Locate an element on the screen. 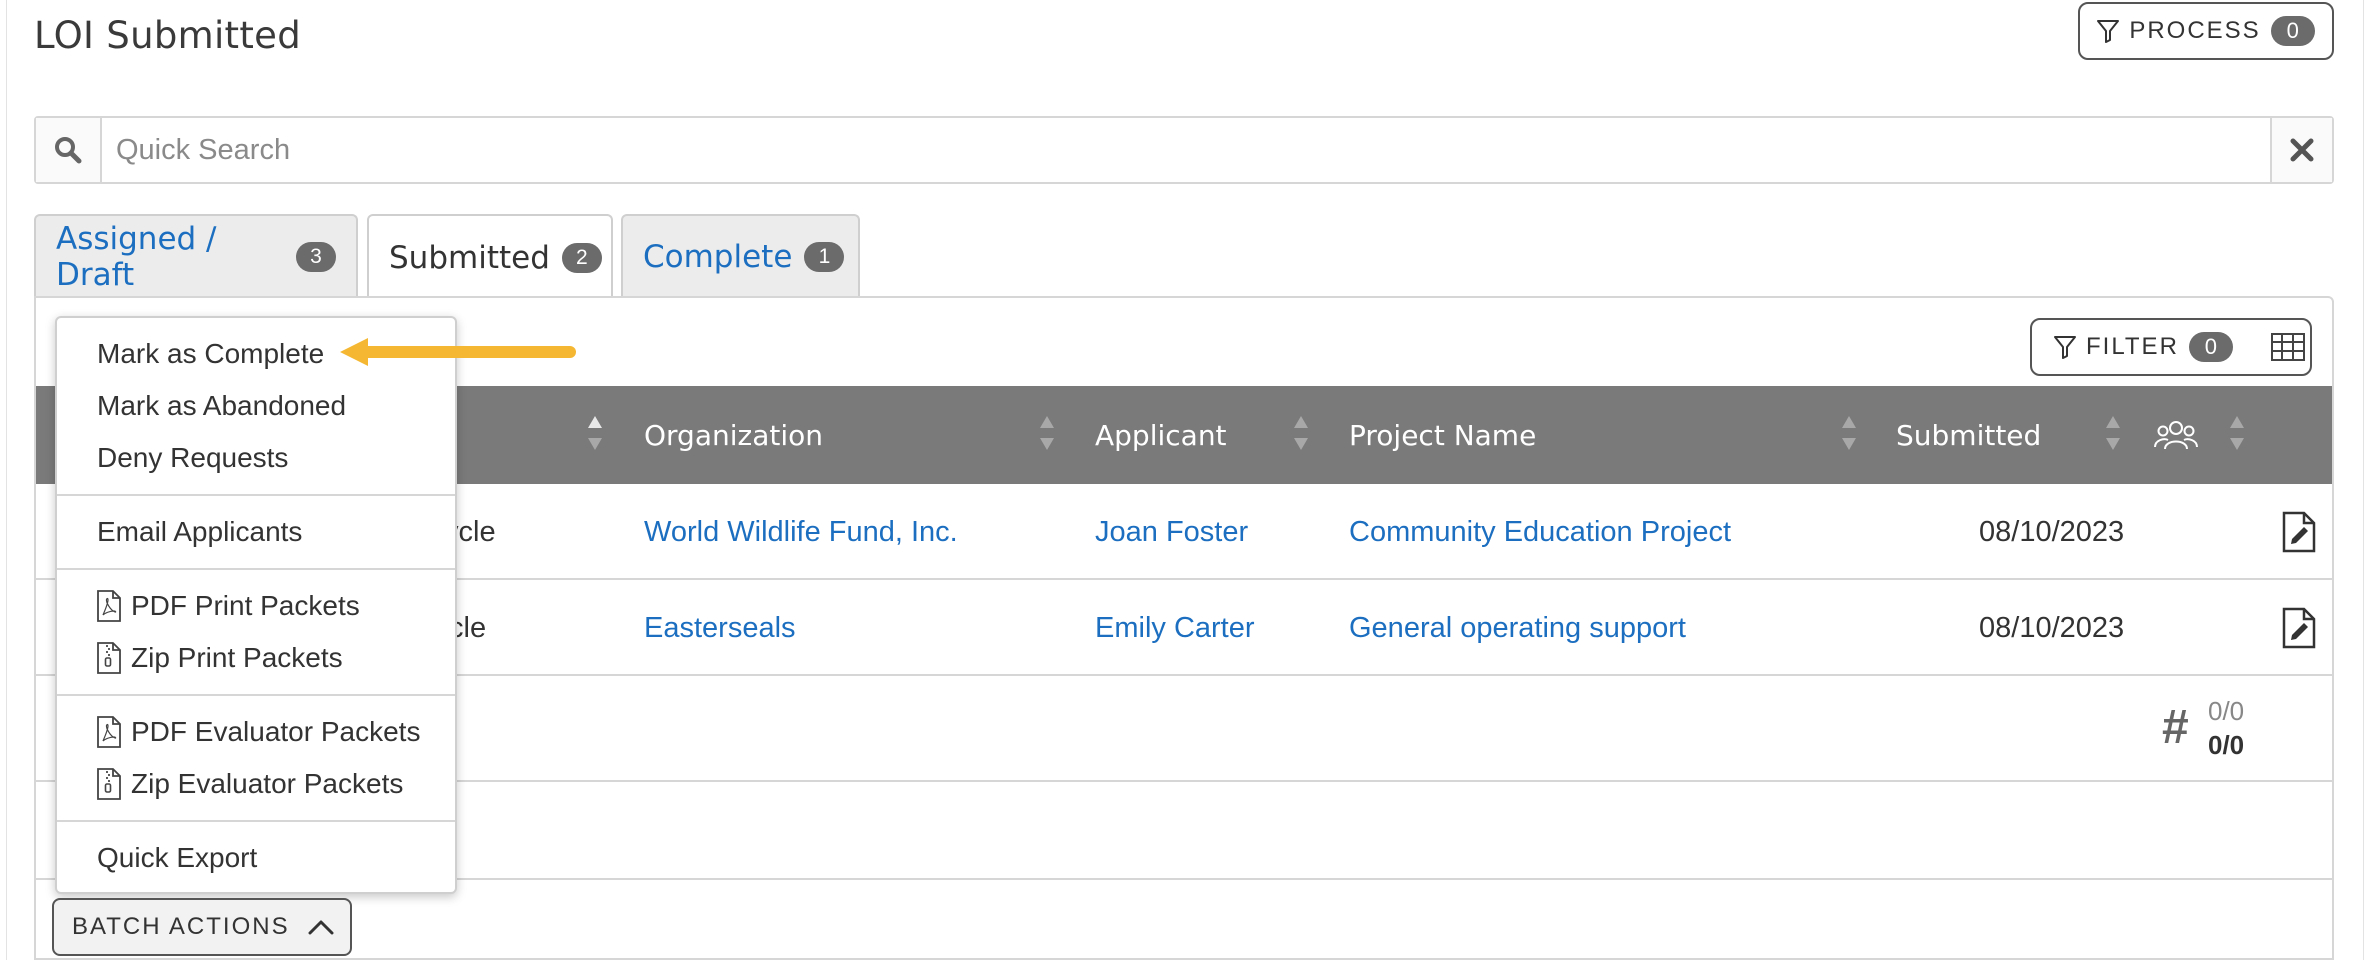 The image size is (2372, 960). menu-item-zip-evaluator-packets: Zip Evaluator Packets is located at coordinates (250, 784).